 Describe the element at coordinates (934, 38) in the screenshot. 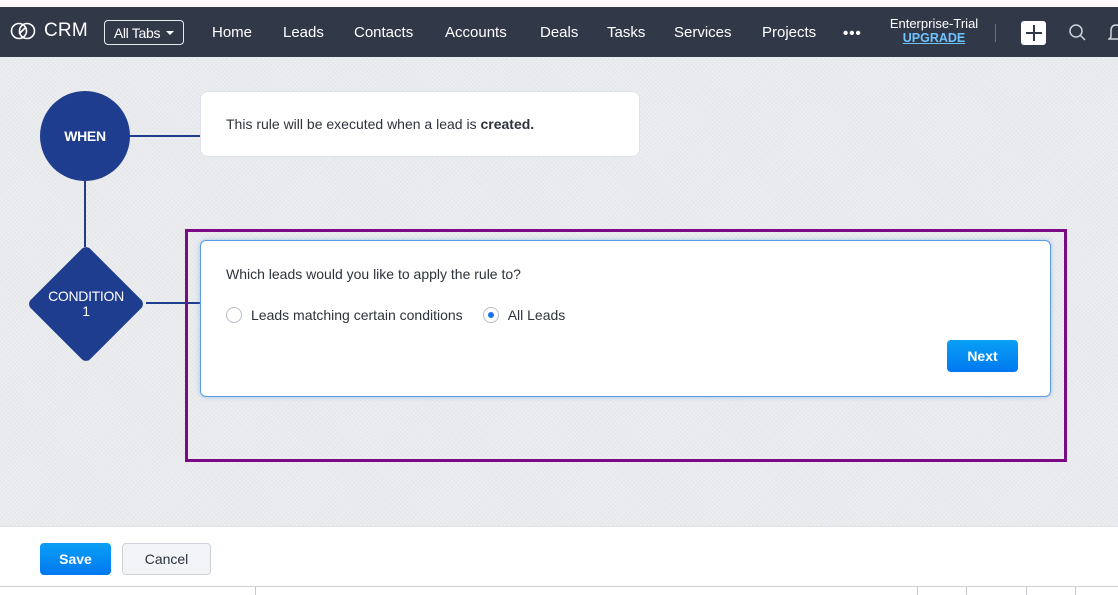

I see `upgrade-link: UPGRADE` at that location.